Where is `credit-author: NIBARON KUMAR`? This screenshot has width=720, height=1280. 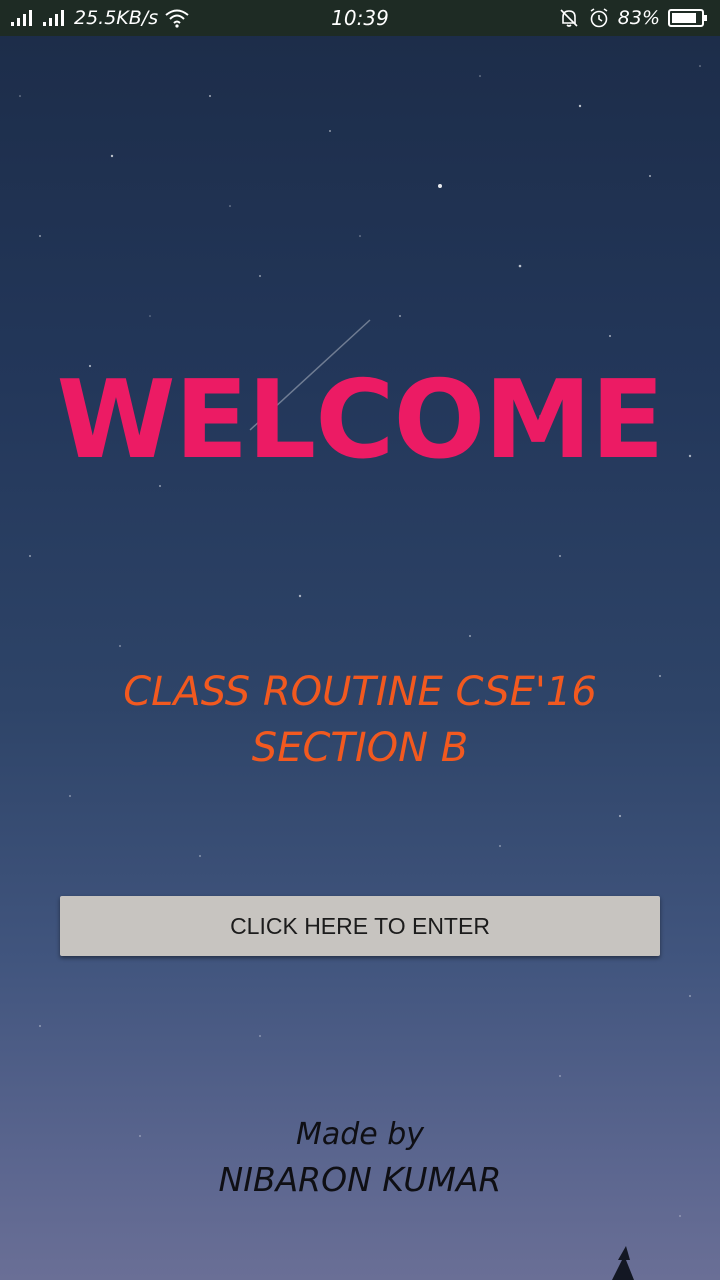
credit-author: NIBARON KUMAR is located at coordinates (360, 1179).